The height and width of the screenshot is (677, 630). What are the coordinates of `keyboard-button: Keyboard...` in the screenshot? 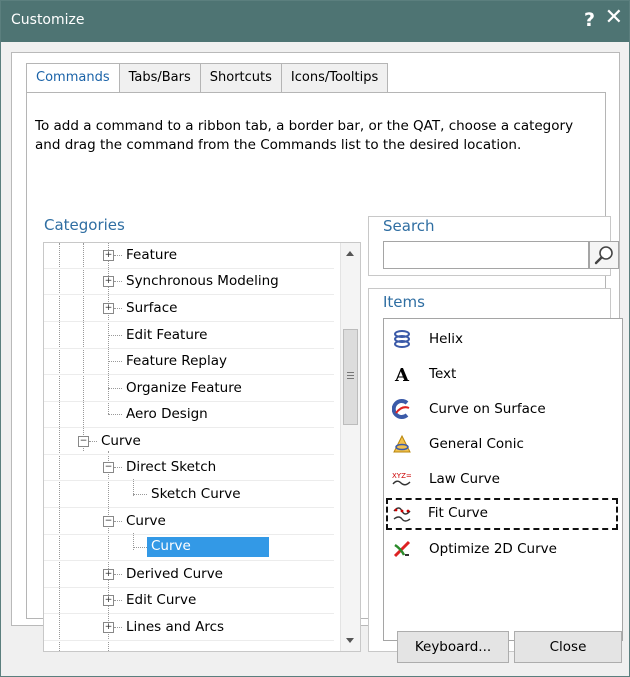 It's located at (453, 647).